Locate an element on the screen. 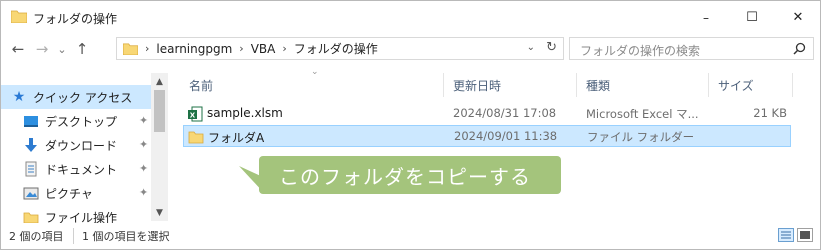  minimize-icon: – is located at coordinates (706, 17).